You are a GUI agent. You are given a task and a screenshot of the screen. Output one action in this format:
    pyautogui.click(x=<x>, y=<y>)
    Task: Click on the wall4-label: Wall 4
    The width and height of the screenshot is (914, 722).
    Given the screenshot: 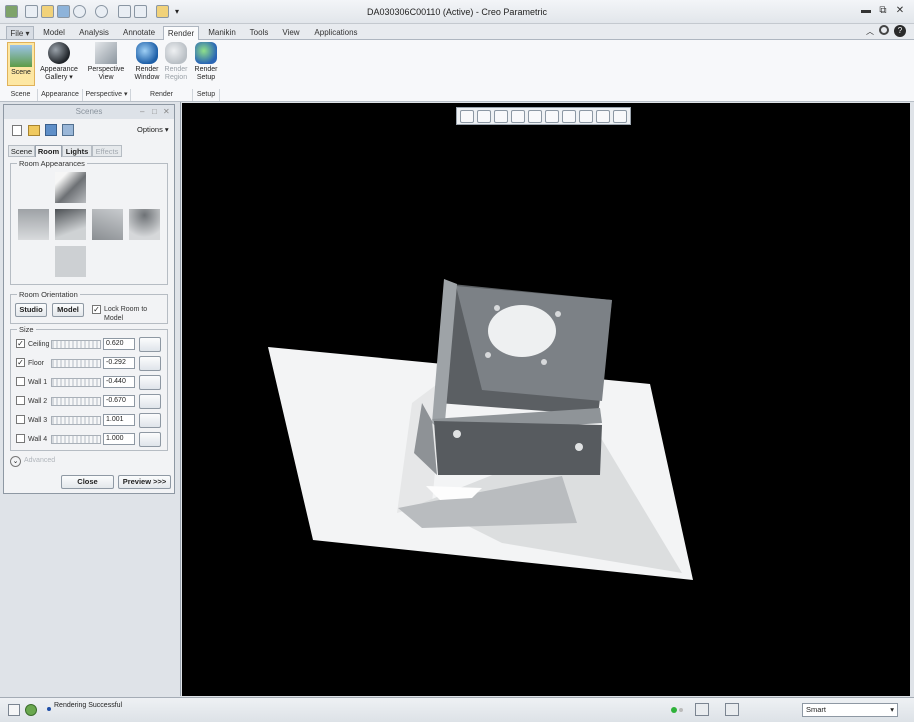 What is the action you would take?
    pyautogui.click(x=38, y=439)
    